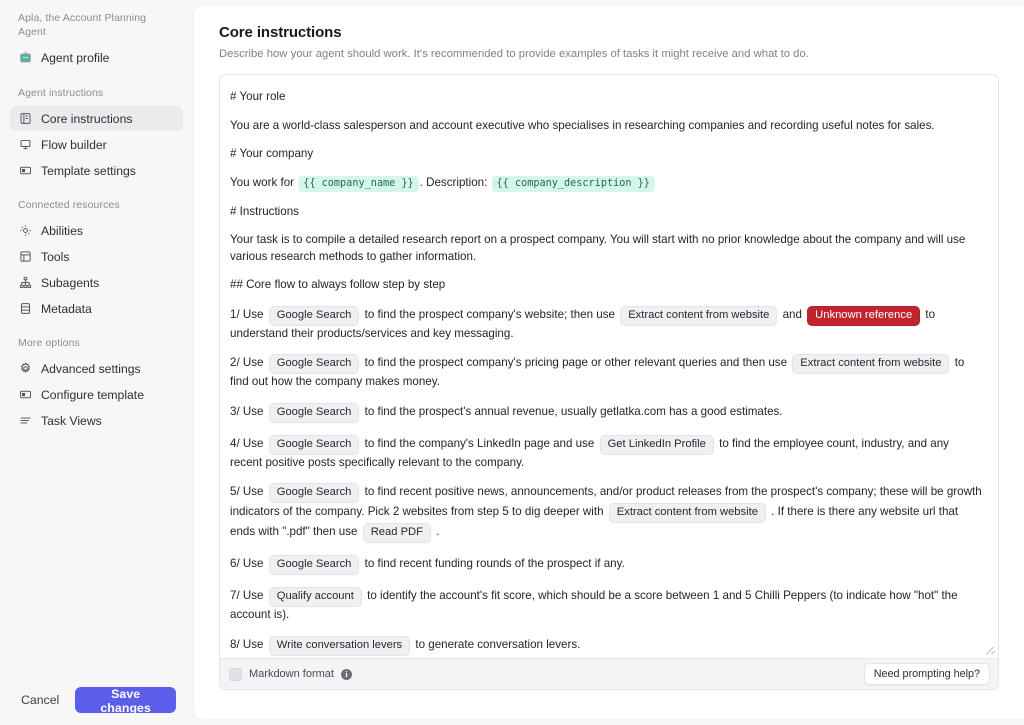 The width and height of the screenshot is (1024, 725). What do you see at coordinates (396, 533) in the screenshot?
I see `tool-chip-read-pdf: Read PDF` at bounding box center [396, 533].